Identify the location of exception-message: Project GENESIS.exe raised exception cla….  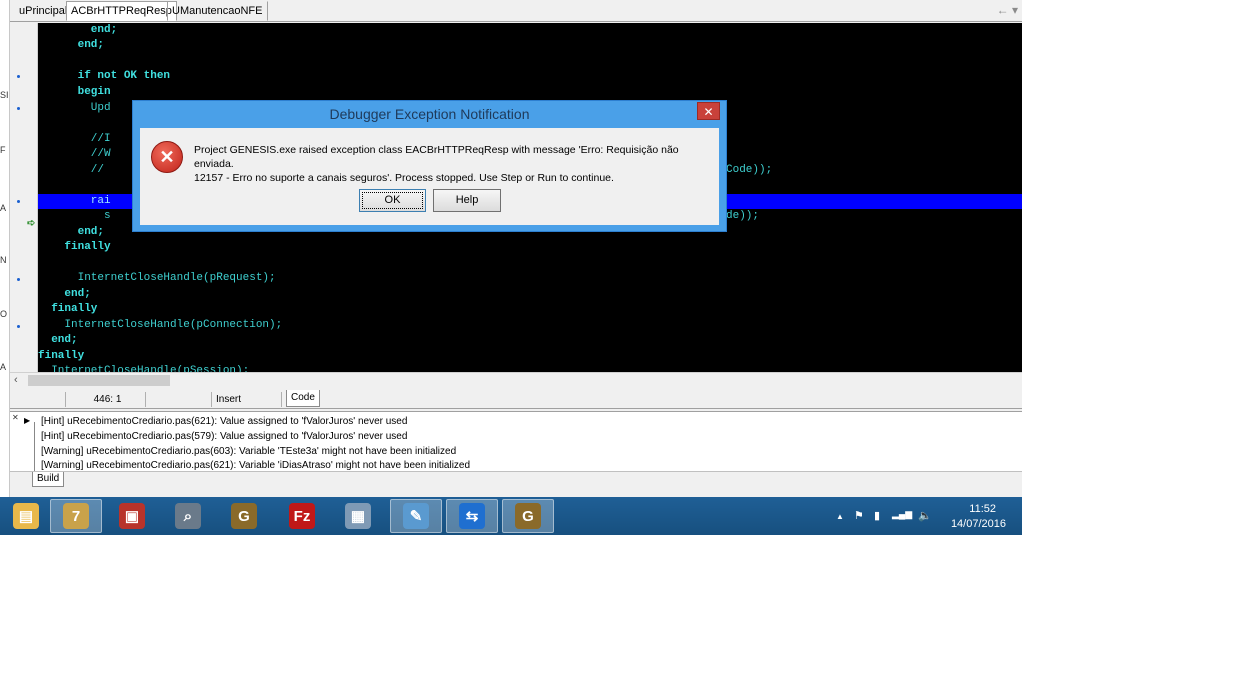
(454, 164).